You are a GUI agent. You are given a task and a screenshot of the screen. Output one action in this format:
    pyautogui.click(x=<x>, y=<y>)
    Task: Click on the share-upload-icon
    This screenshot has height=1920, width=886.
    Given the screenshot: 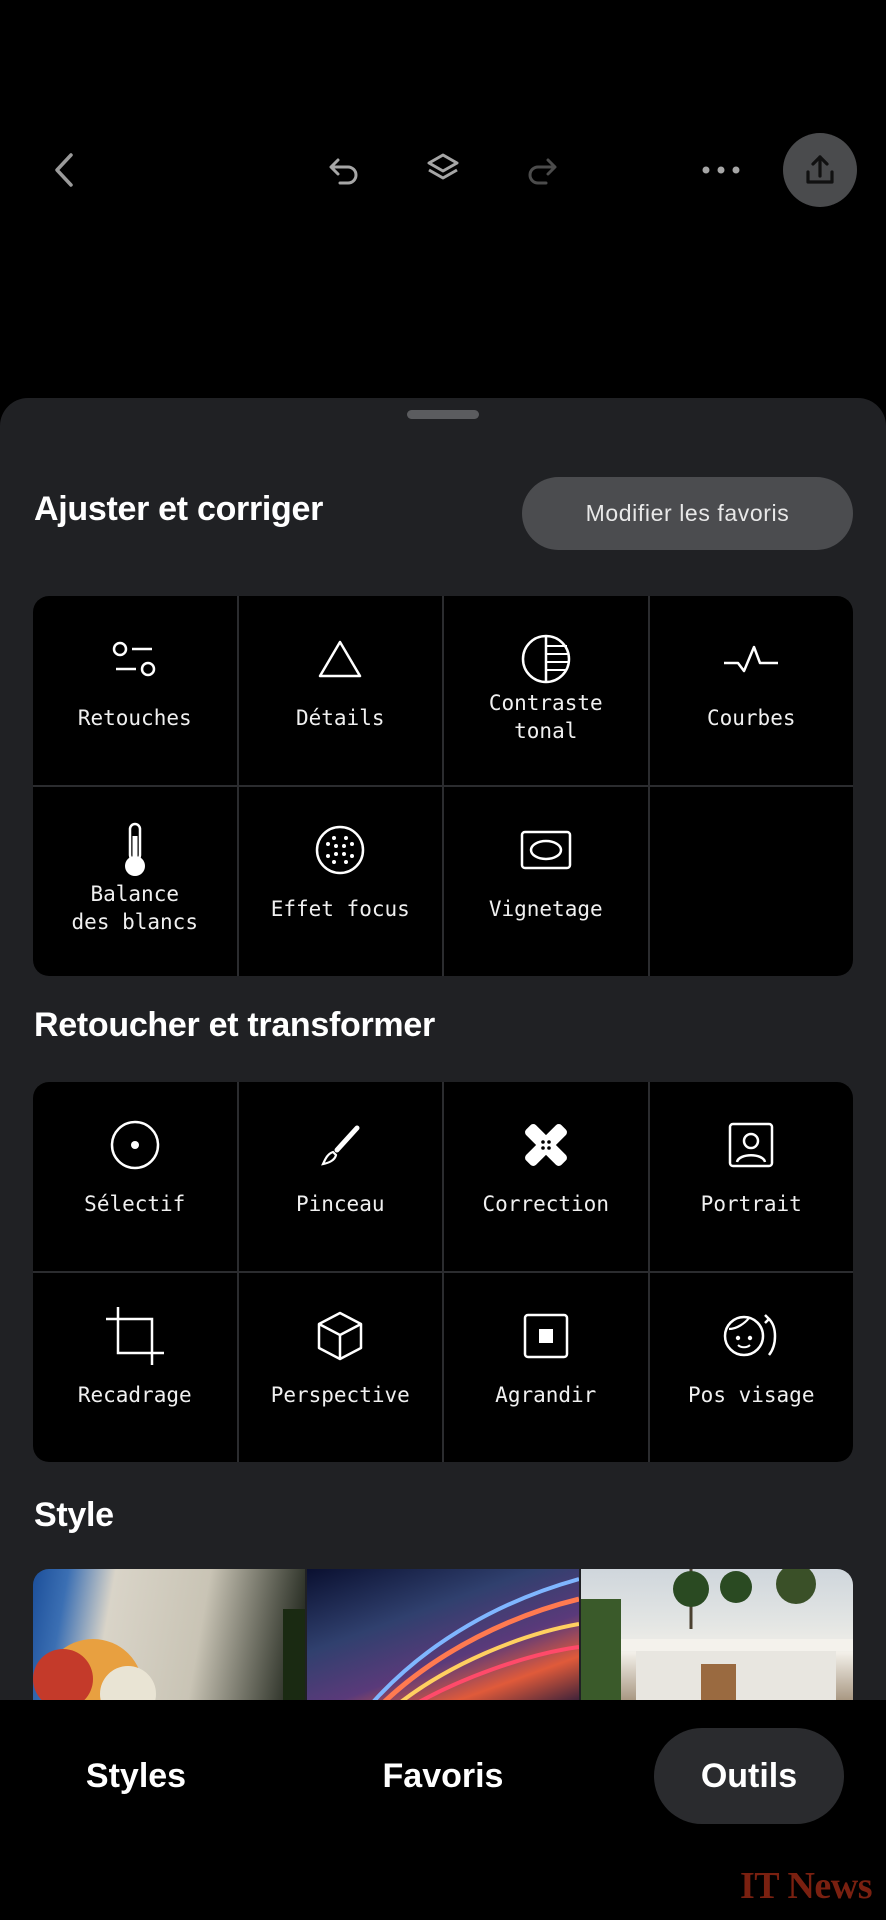 What is the action you would take?
    pyautogui.click(x=820, y=169)
    